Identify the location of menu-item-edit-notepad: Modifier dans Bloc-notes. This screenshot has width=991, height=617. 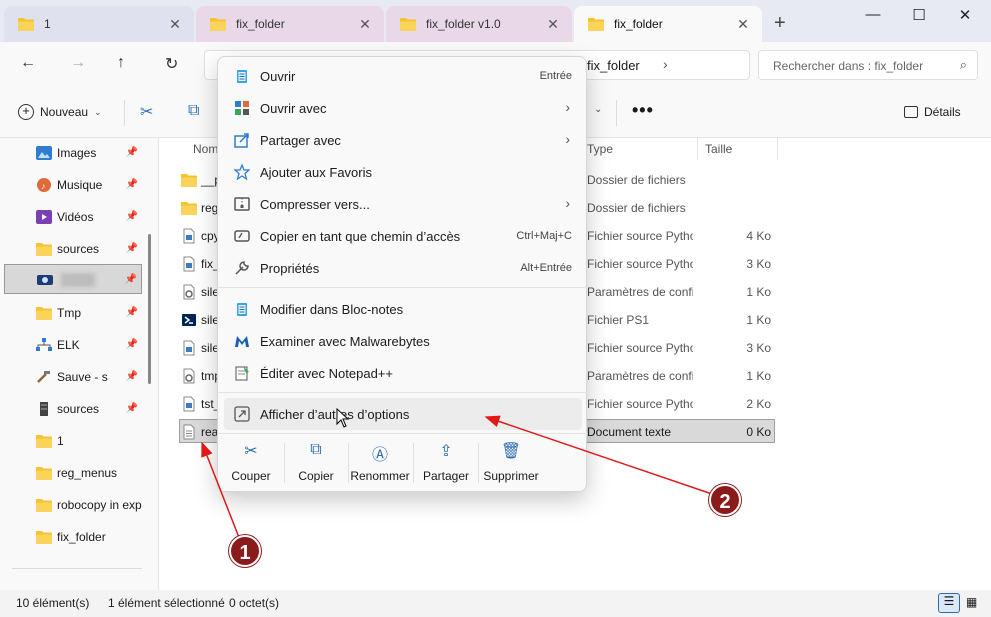
(403, 309).